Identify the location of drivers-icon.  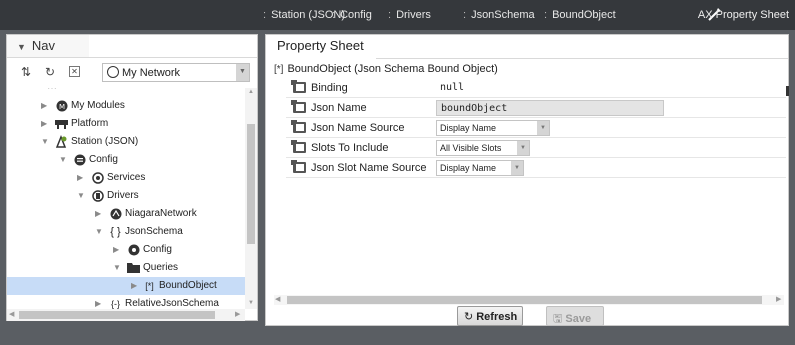
(97, 195).